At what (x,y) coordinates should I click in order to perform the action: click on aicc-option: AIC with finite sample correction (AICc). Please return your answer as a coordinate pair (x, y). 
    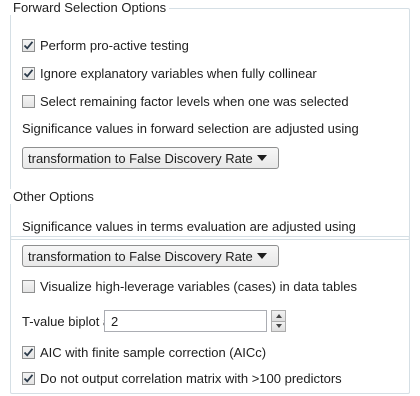
    Looking at the image, I should click on (144, 352).